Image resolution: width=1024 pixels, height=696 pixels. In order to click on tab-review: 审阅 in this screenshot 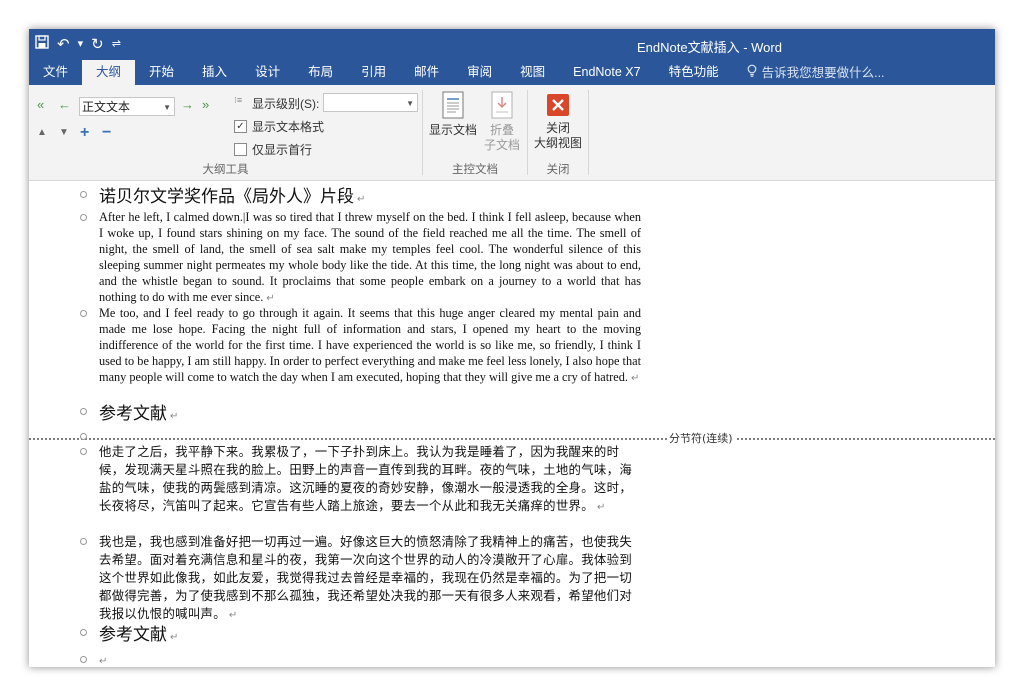, I will do `click(479, 72)`.